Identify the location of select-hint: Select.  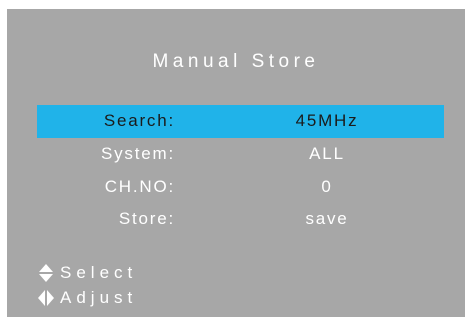
(87, 273).